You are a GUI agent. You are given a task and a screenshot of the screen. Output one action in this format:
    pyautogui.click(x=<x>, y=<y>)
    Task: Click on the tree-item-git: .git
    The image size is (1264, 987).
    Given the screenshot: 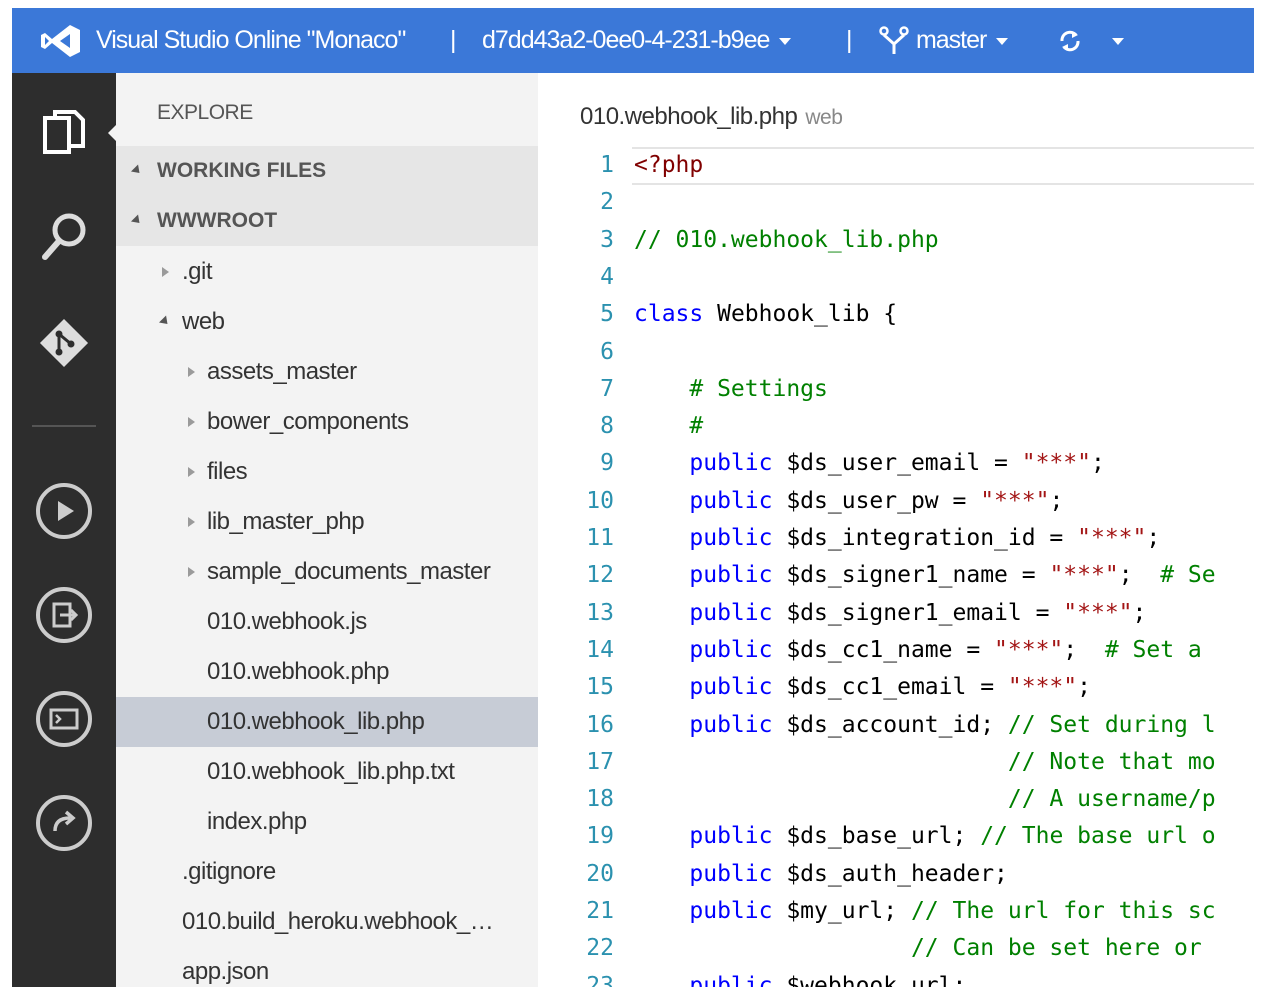 What is the action you would take?
    pyautogui.click(x=327, y=272)
    